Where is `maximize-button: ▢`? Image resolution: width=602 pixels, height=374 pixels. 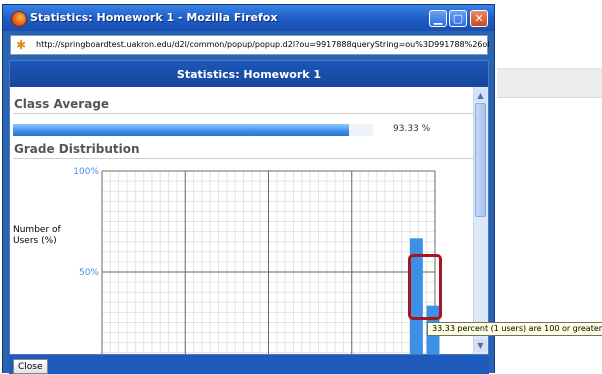
maximize-button: ▢ is located at coordinates (458, 18).